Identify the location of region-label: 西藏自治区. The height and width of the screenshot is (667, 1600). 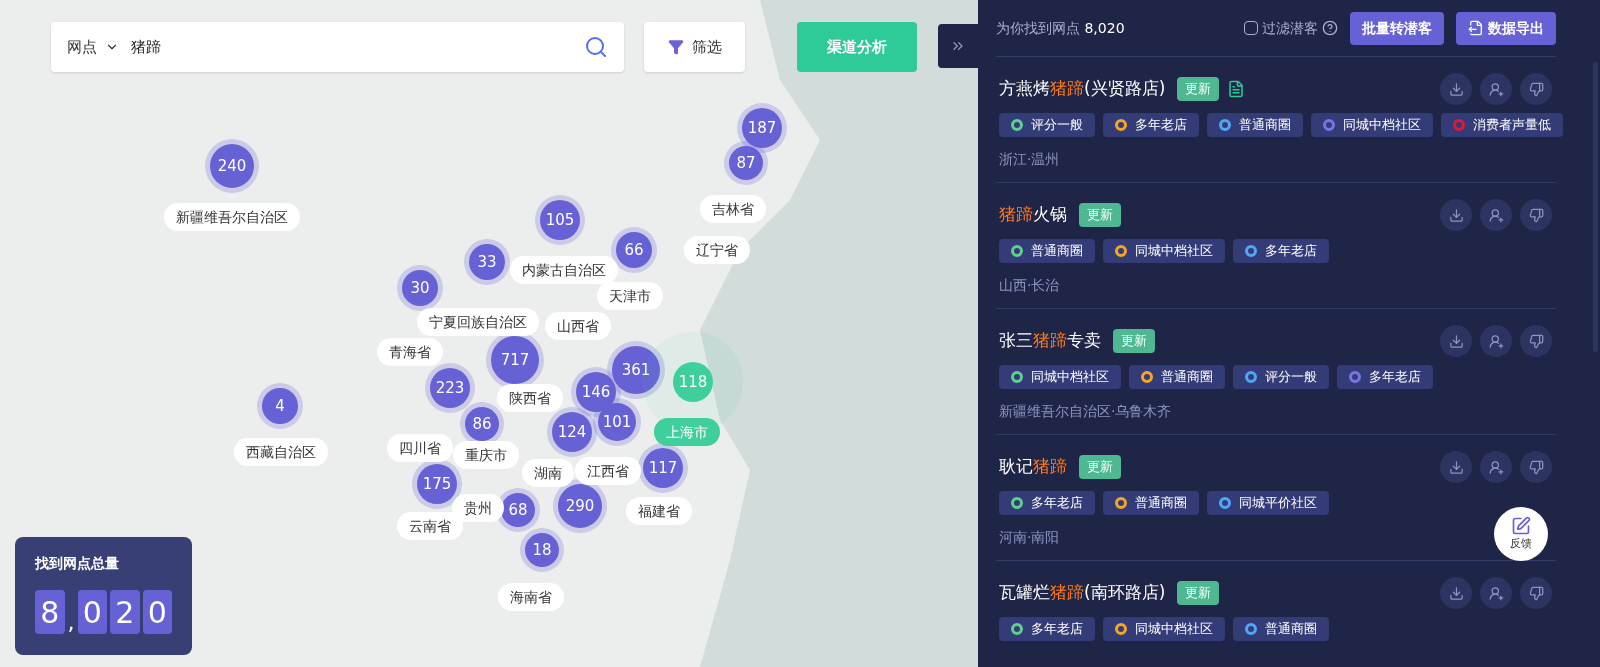
(281, 452).